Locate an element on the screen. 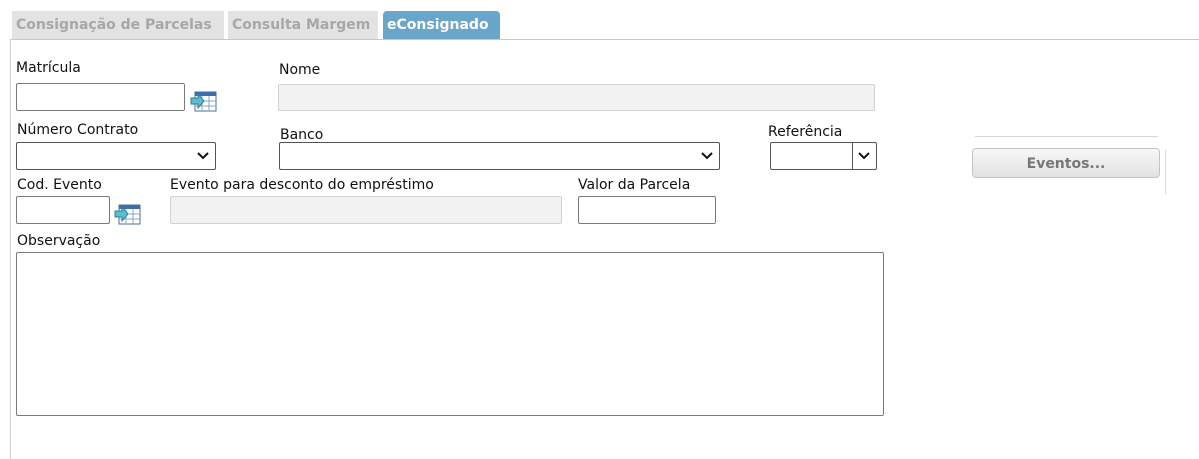 This screenshot has width=1199, height=459. tab-consignacao-de-parcelas: Consignação de Parcelas is located at coordinates (118, 25).